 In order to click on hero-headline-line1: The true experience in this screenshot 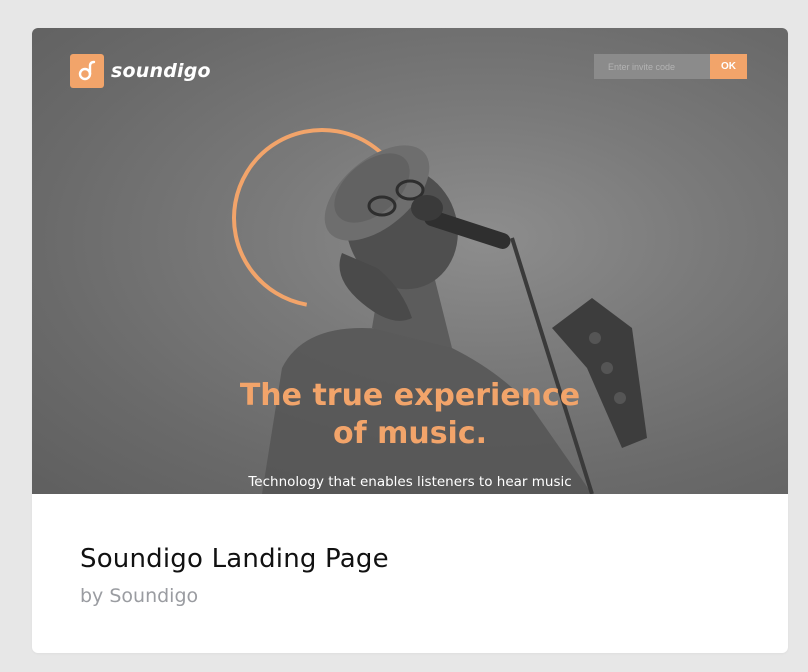, I will do `click(410, 395)`.